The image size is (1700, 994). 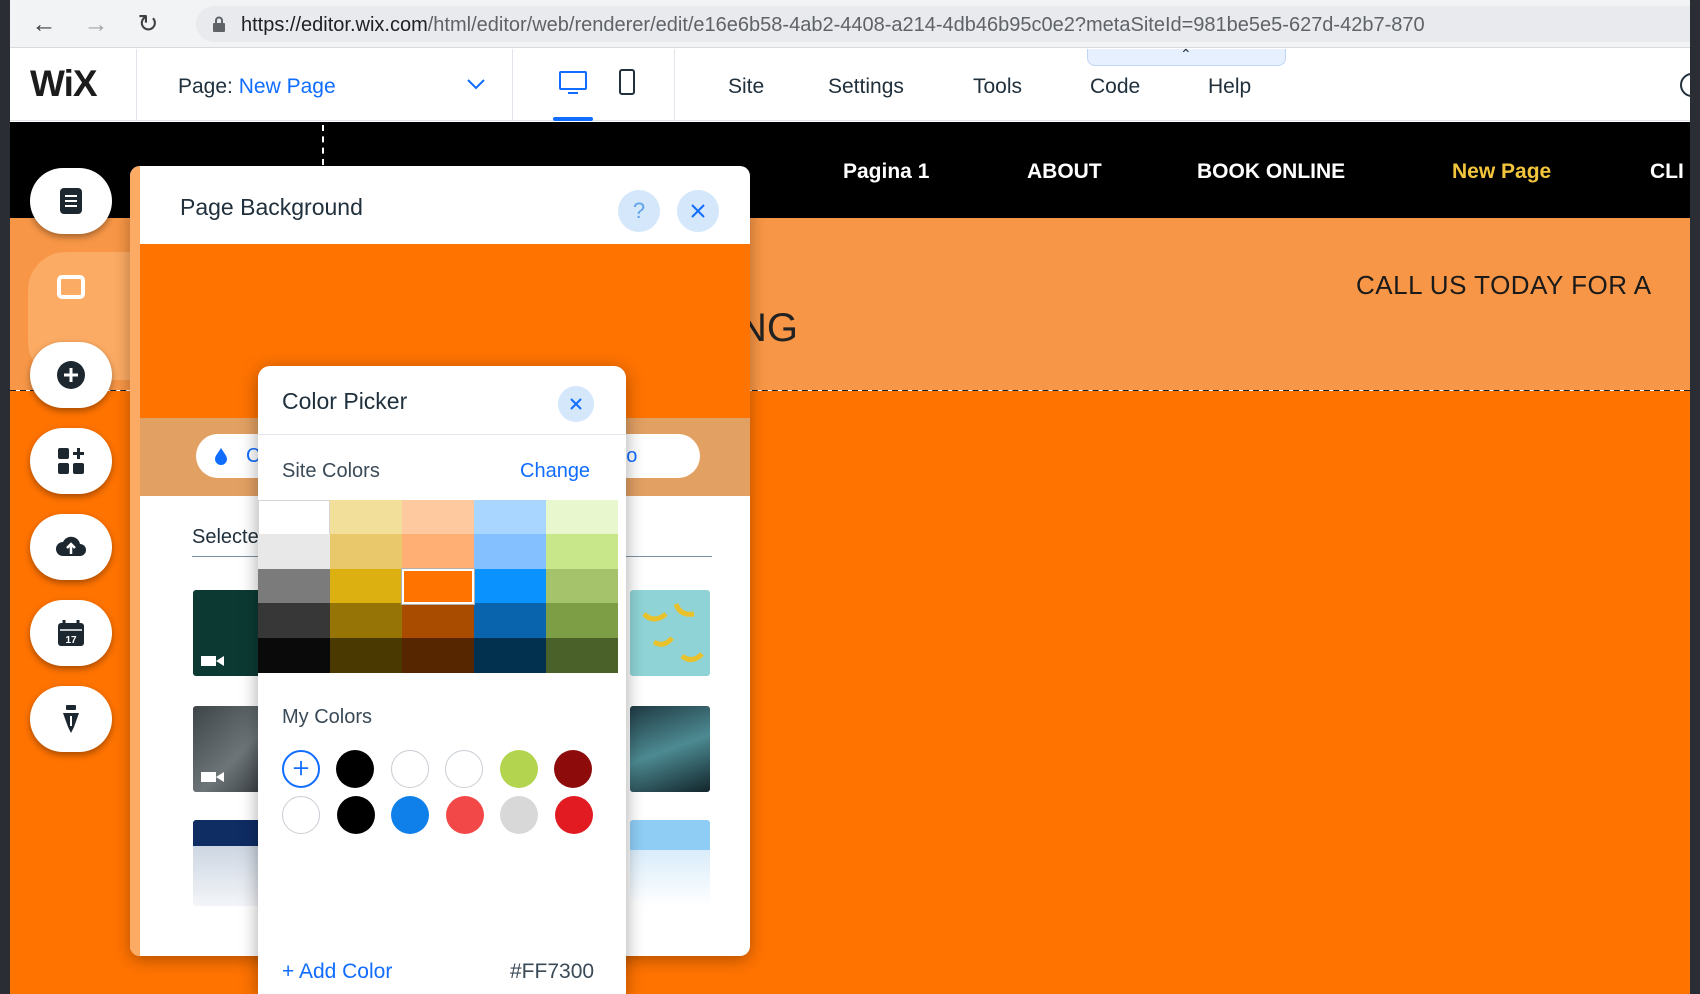 What do you see at coordinates (71, 719) in the screenshot?
I see `blog-button` at bounding box center [71, 719].